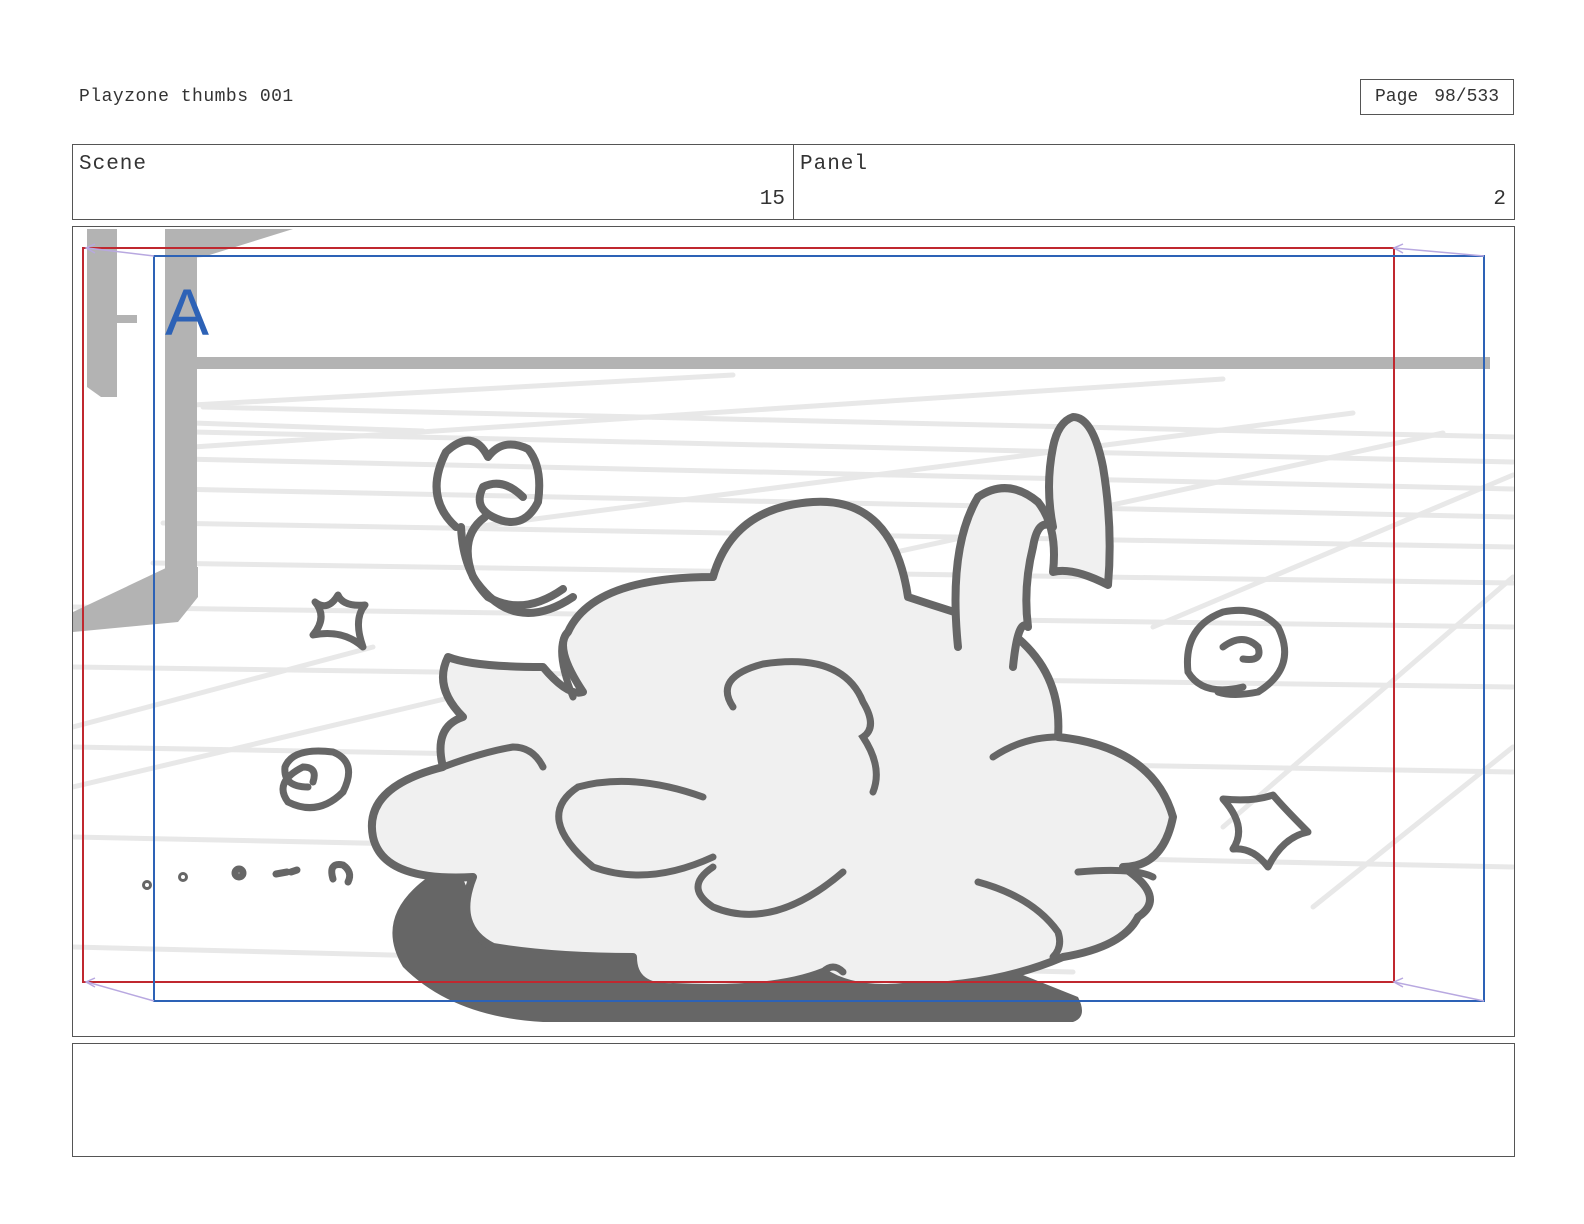  I want to click on panel-number: 2, so click(1499, 199).